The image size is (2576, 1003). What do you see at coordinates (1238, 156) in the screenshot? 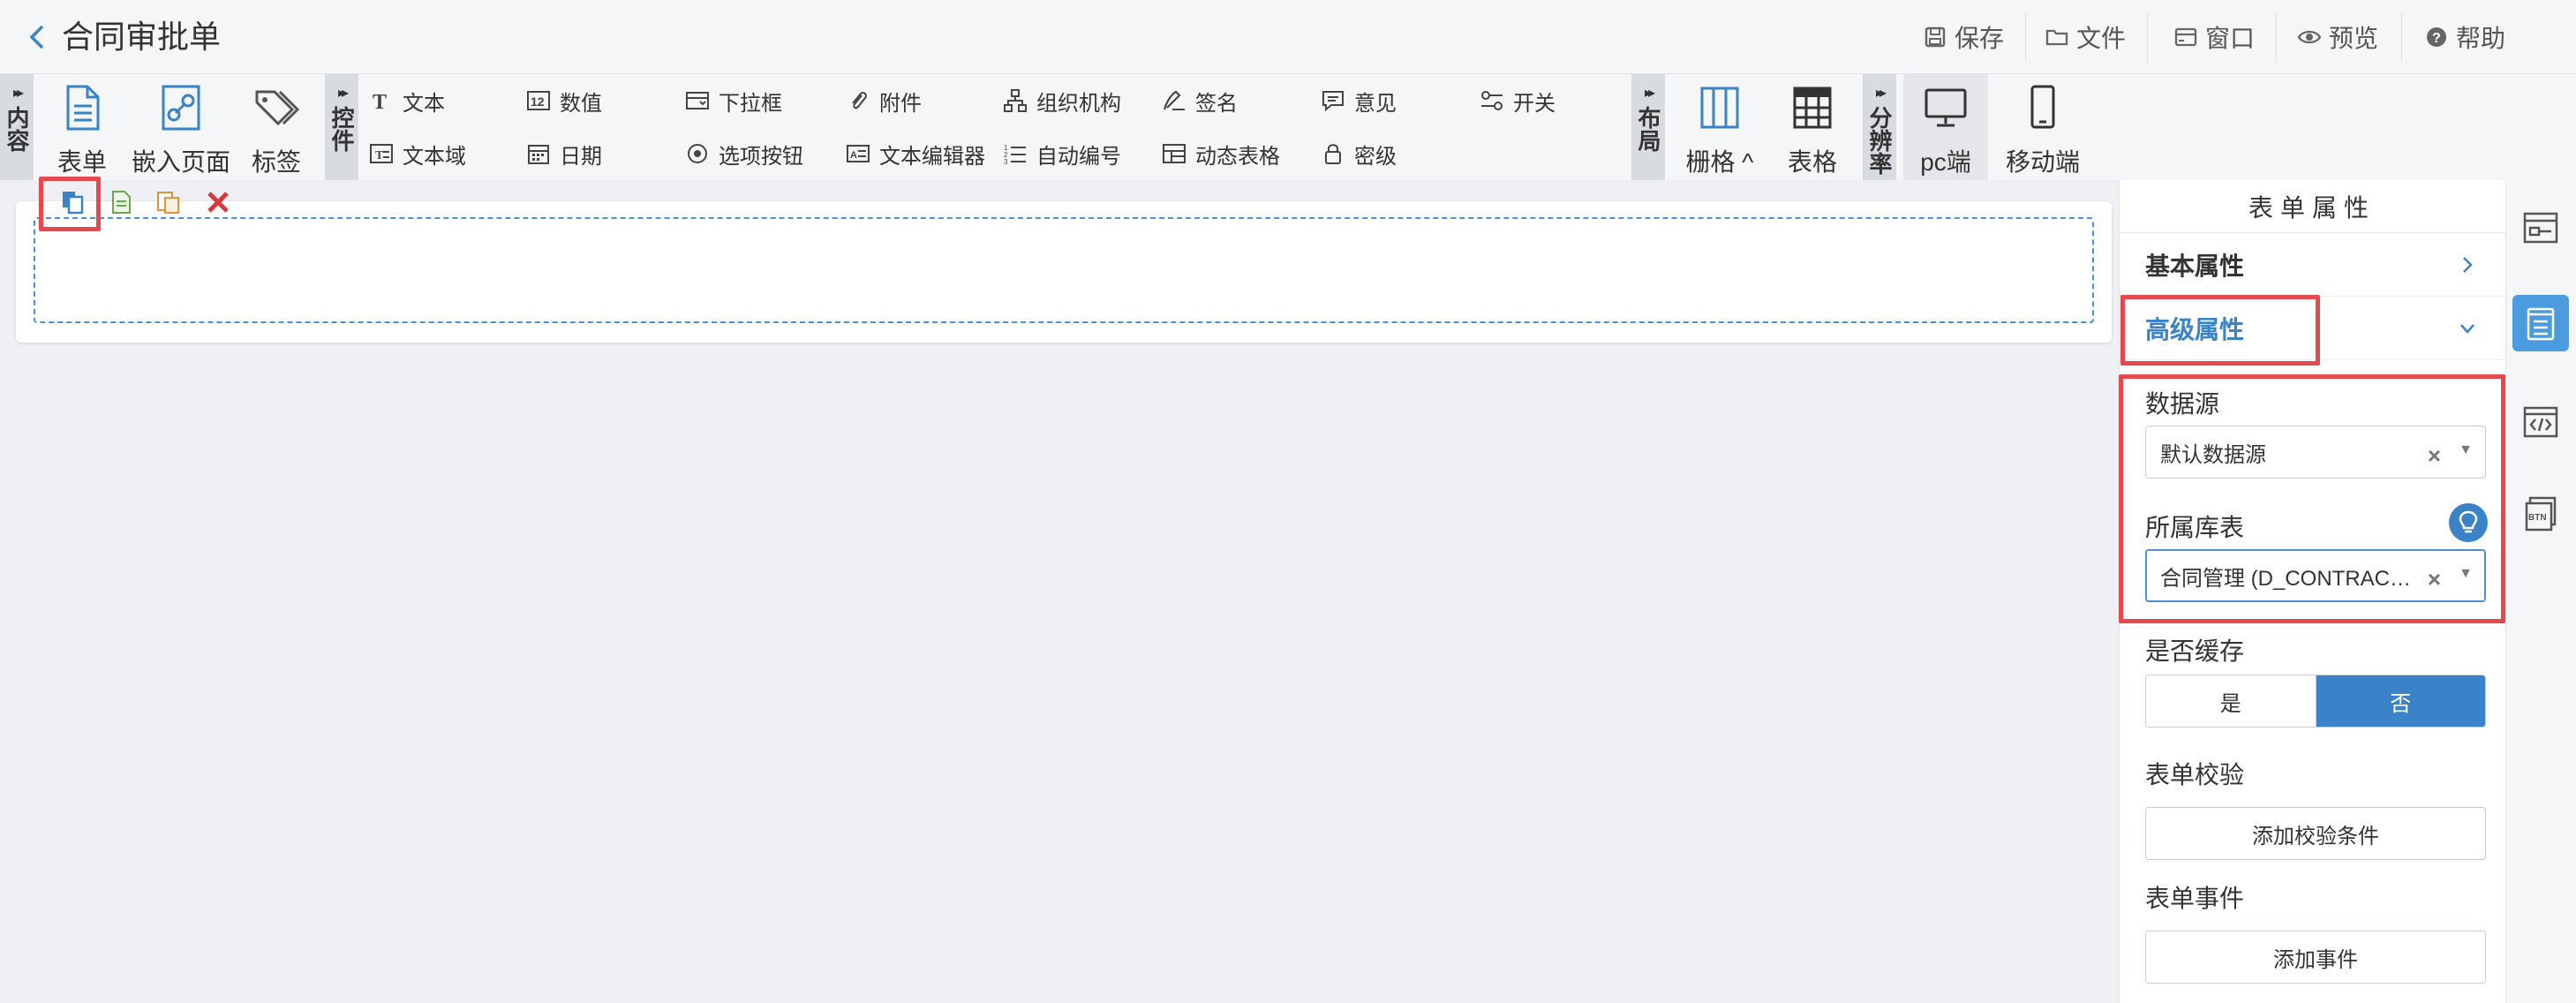
I see `dynamic-table-label: 动态表格` at bounding box center [1238, 156].